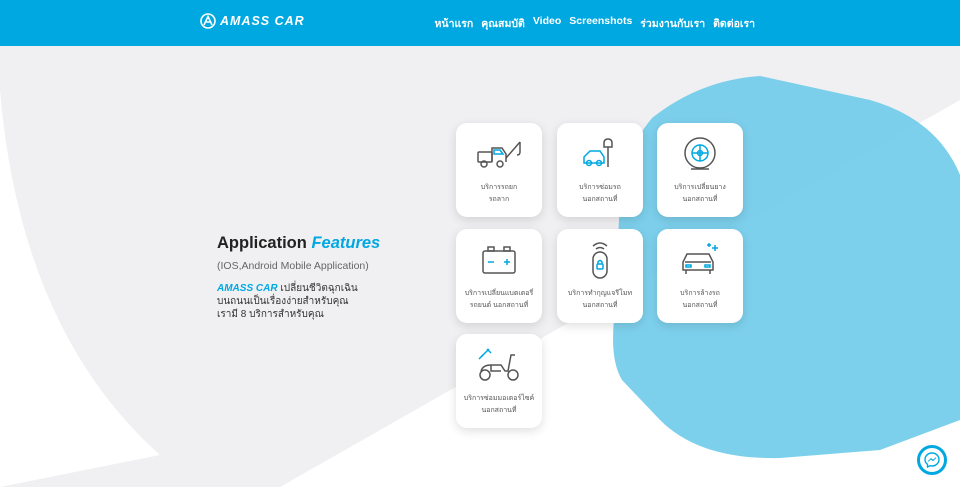 Image resolution: width=960 pixels, height=487 pixels. I want to click on service-card-battery: บริการเปลี่ยนแบตเตอรี่ รถยนต์ นอกสถานที่, so click(499, 276).